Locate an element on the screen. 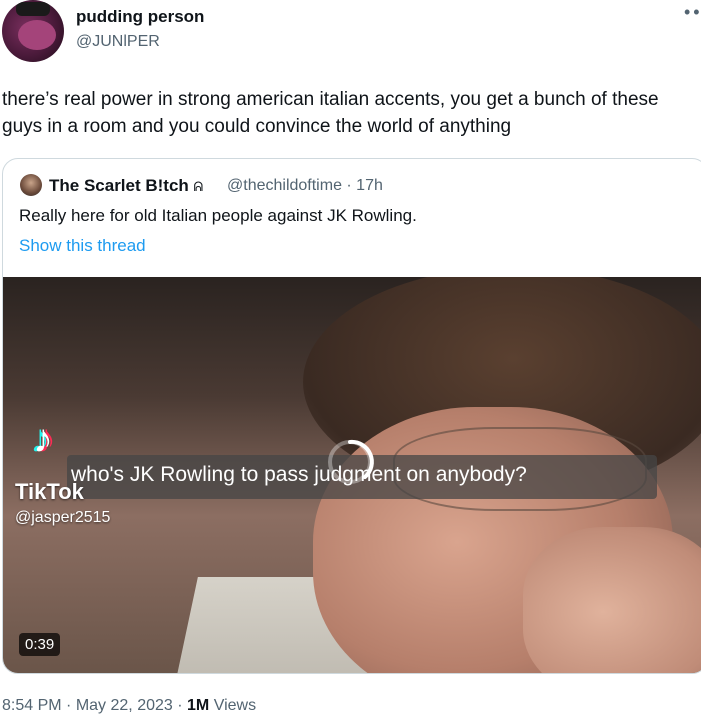 The height and width of the screenshot is (720, 701). show-thread-link: Show this thread is located at coordinates (82, 246).